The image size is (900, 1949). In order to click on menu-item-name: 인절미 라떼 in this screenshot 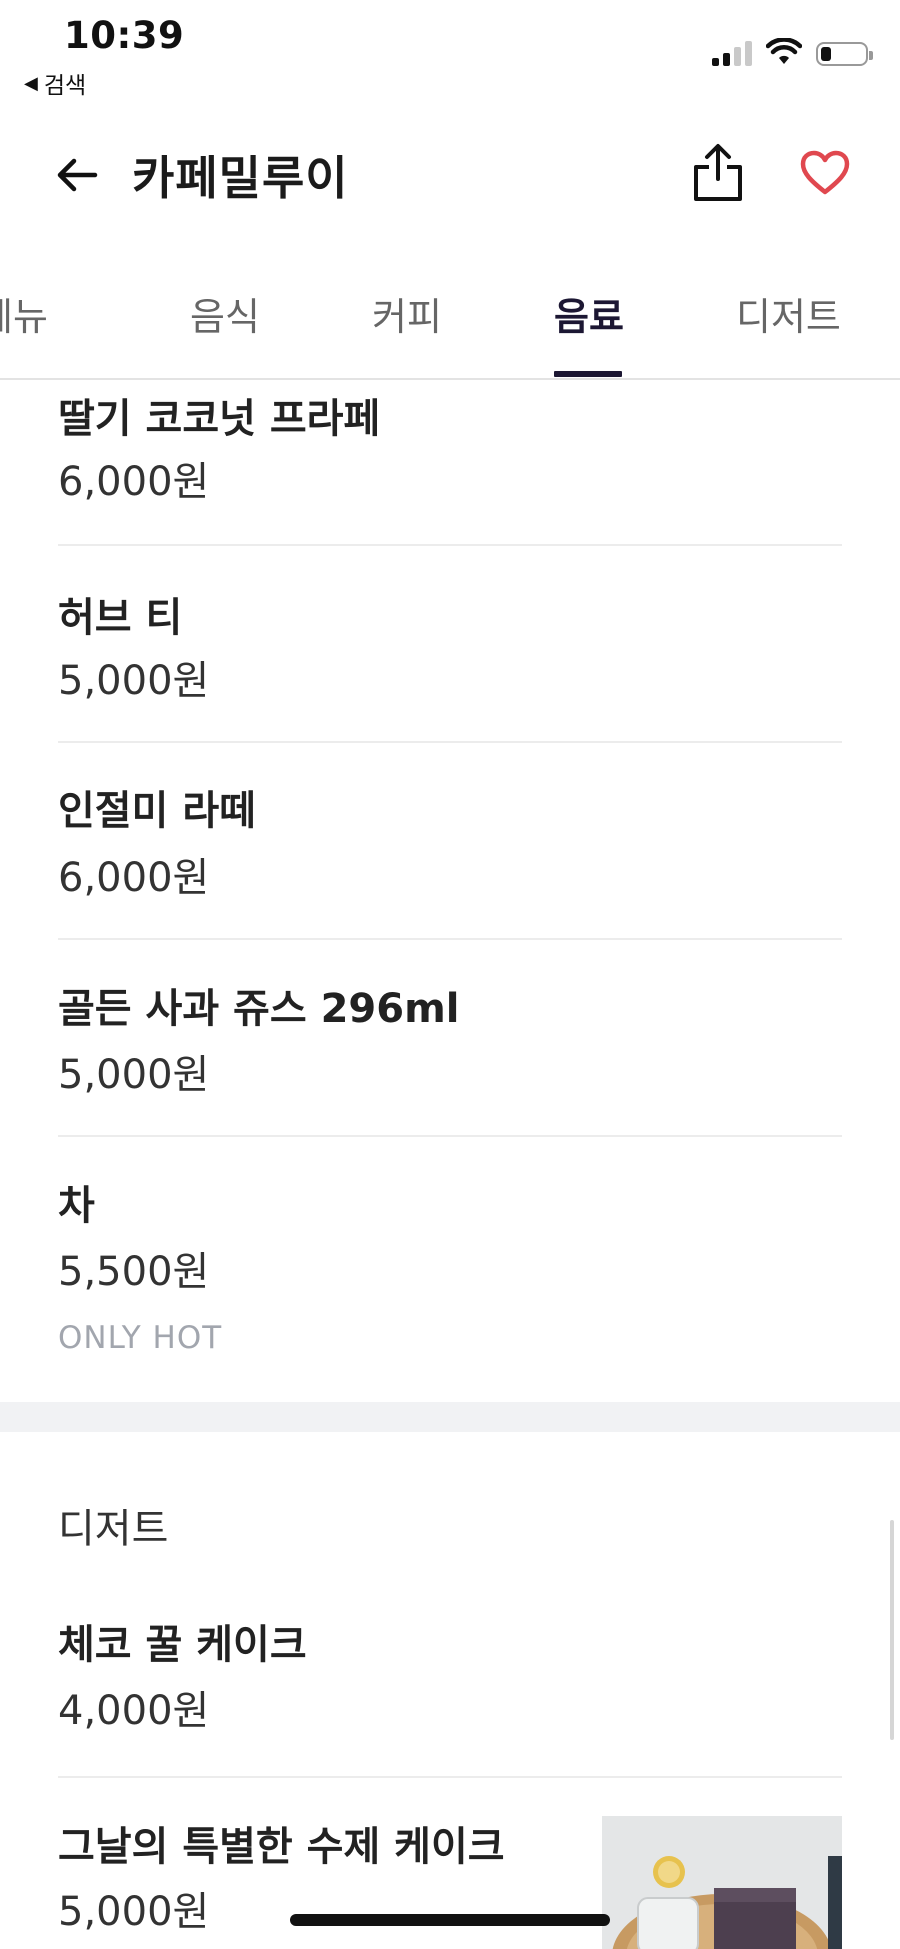, I will do `click(157, 811)`.